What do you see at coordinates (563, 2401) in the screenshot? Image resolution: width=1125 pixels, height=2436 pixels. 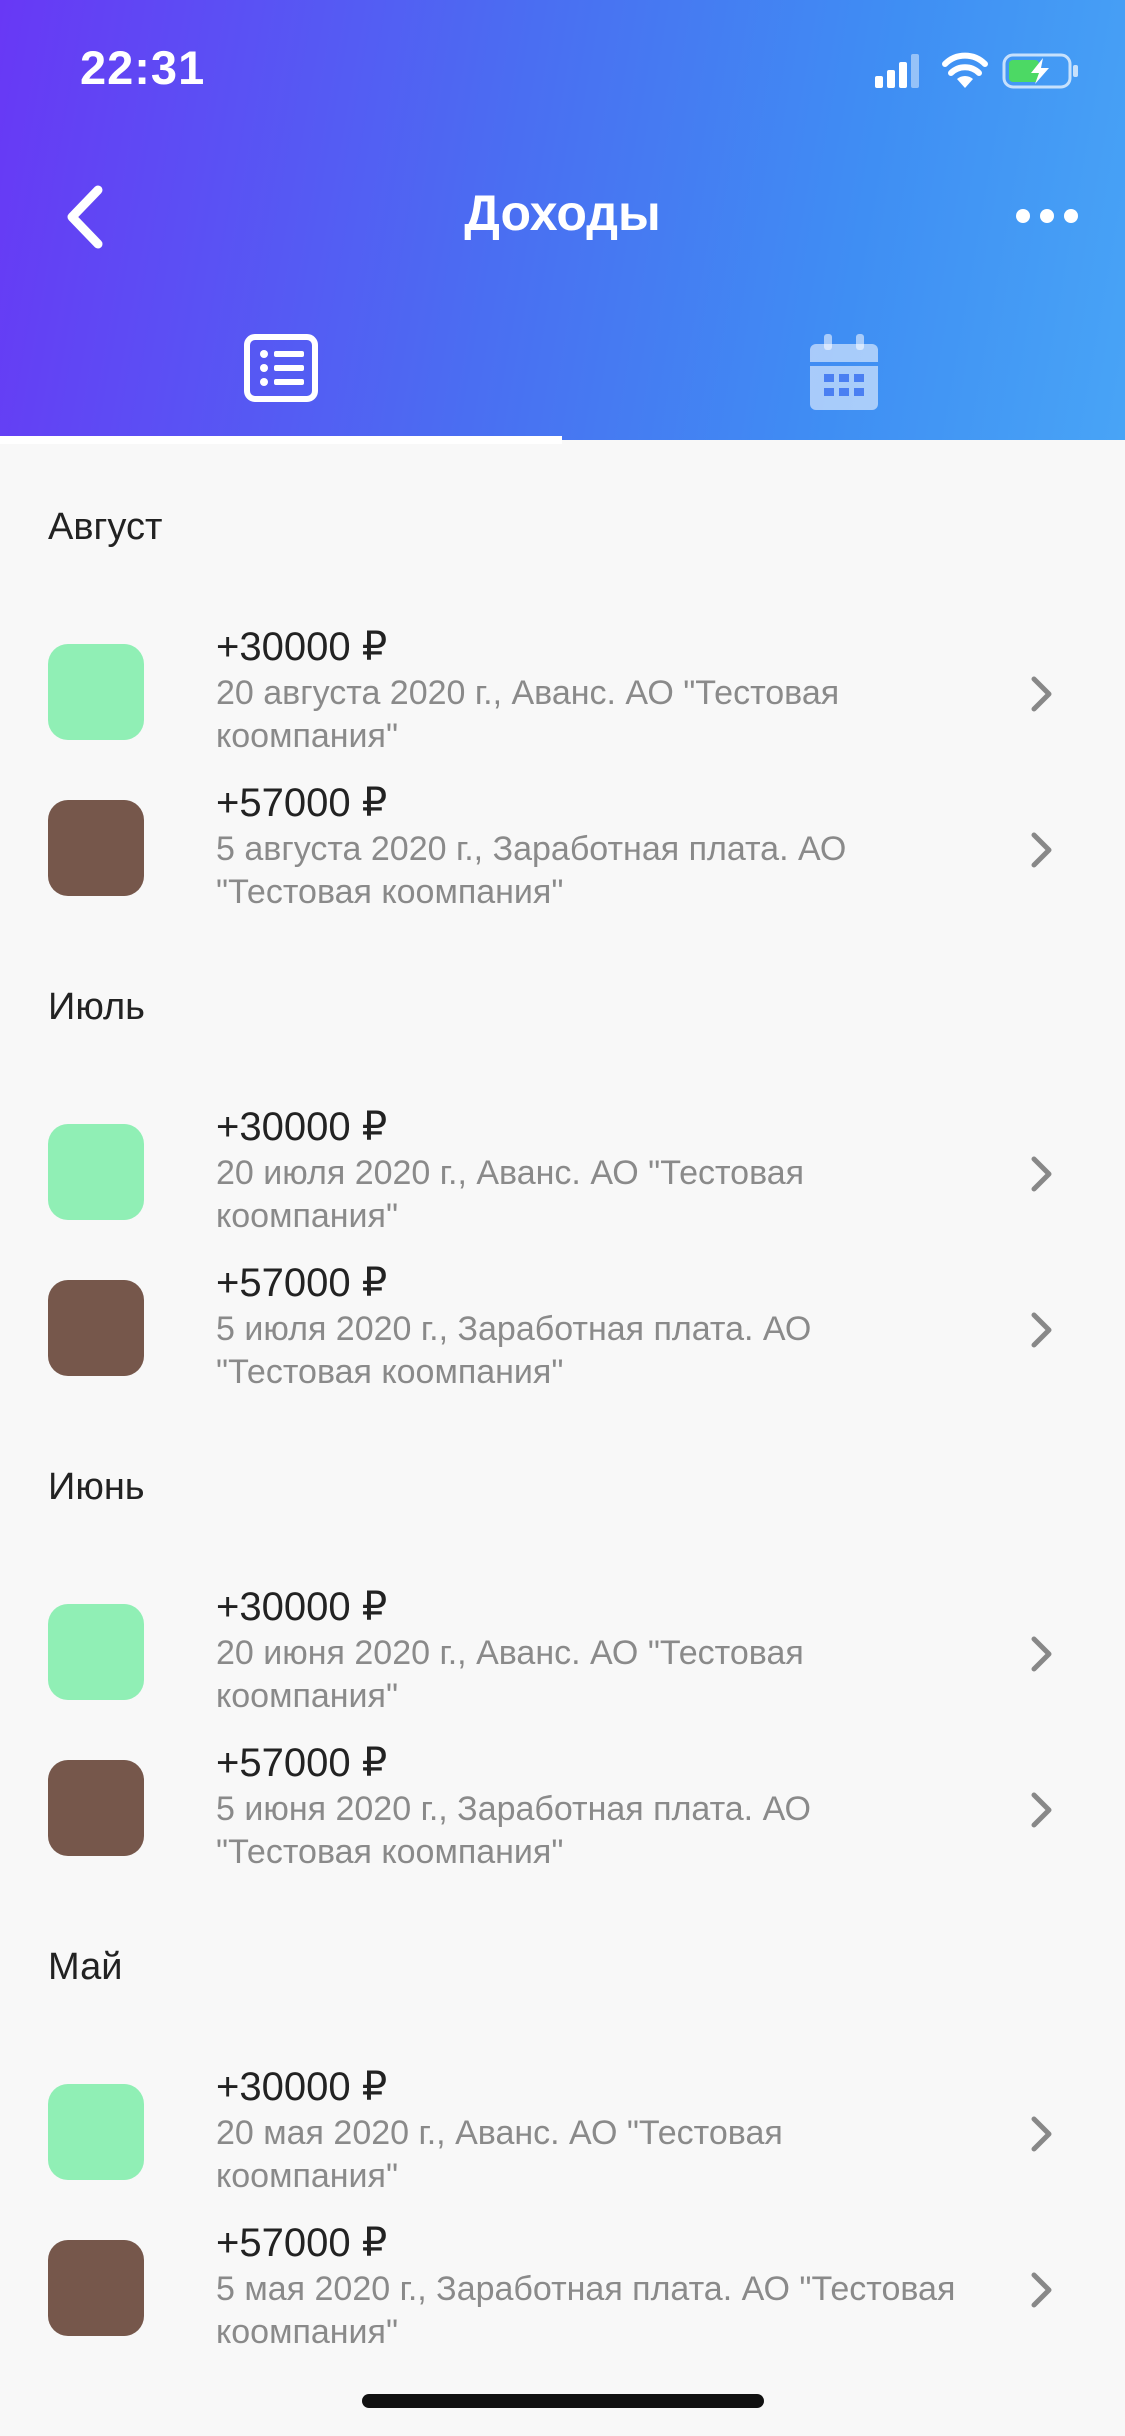 I see `home-indicator` at bounding box center [563, 2401].